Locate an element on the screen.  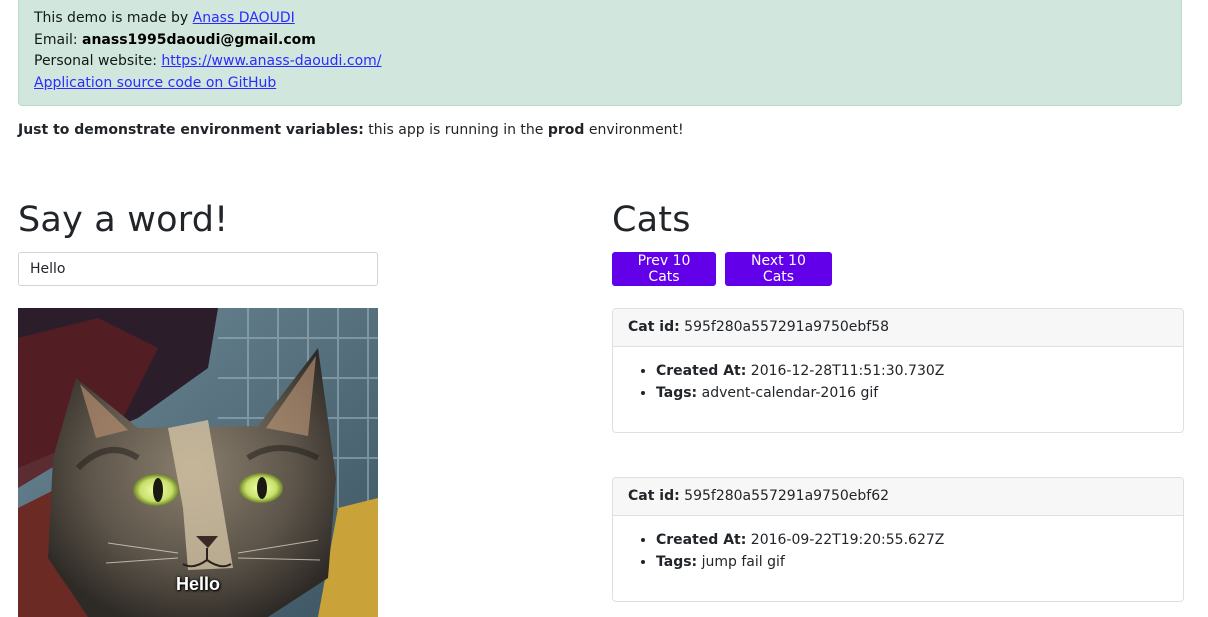
cat-image: Hello is located at coordinates (198, 462).